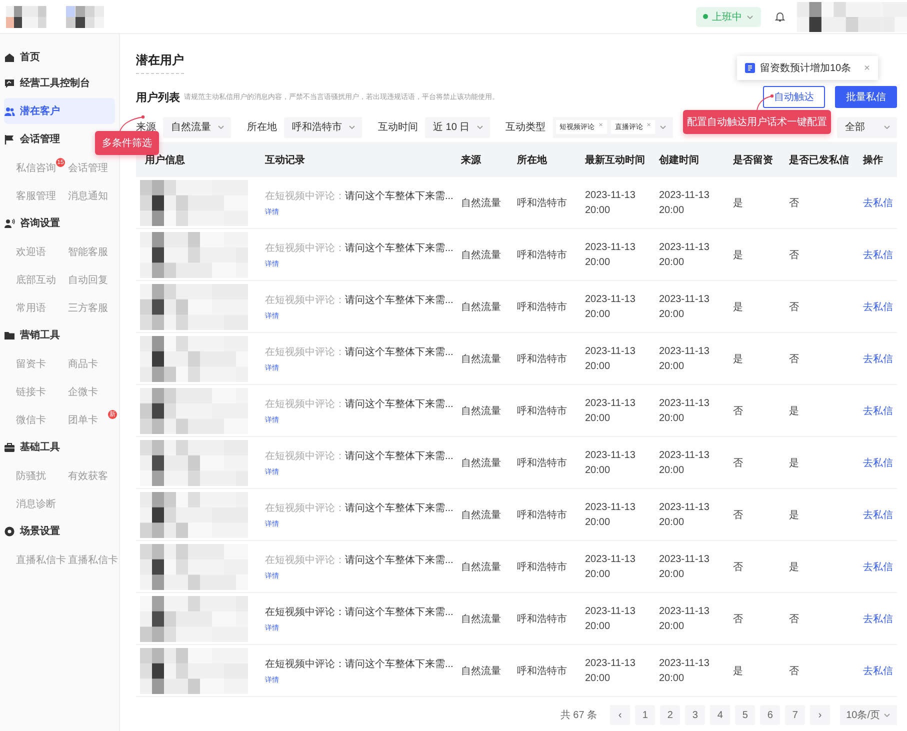  I want to click on submenu-item: 企微卡, so click(83, 392).